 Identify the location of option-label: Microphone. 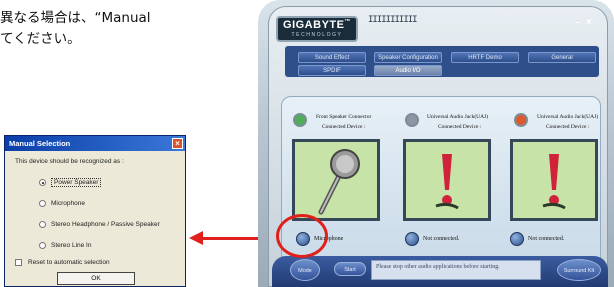
(68, 203).